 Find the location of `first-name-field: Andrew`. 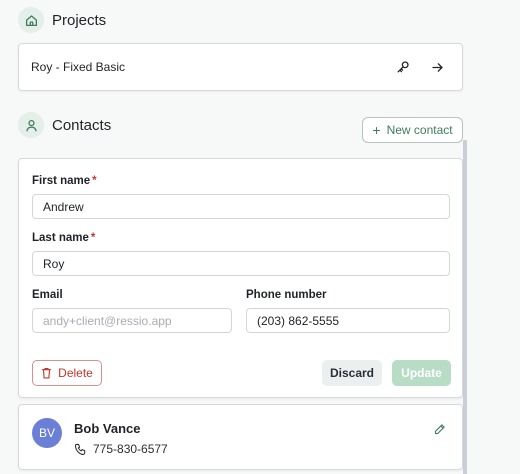

first-name-field: Andrew is located at coordinates (241, 206).